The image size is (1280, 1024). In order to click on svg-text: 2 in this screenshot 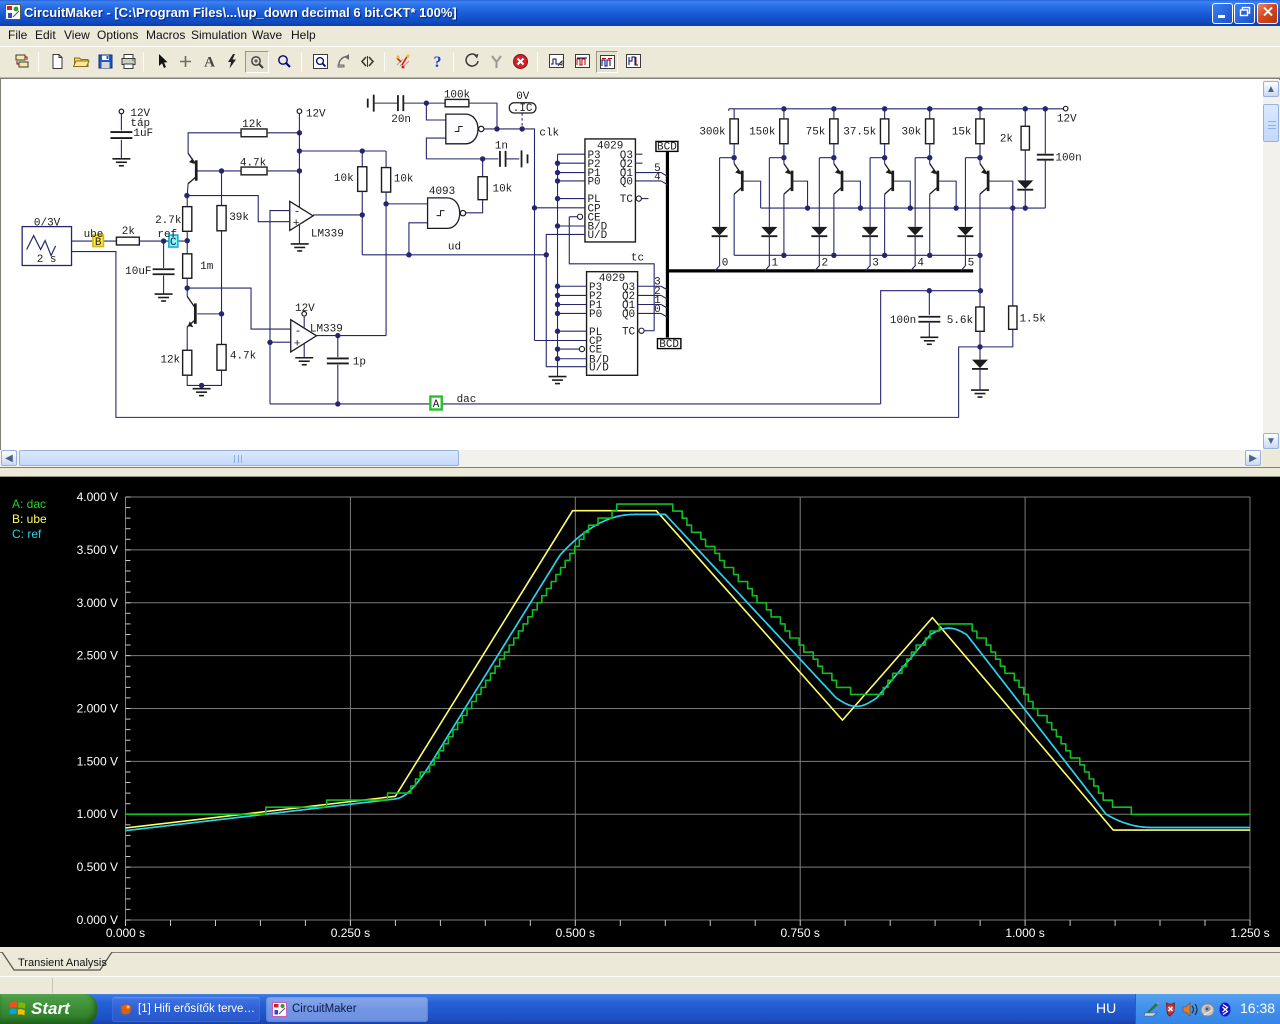, I will do `click(825, 263)`.